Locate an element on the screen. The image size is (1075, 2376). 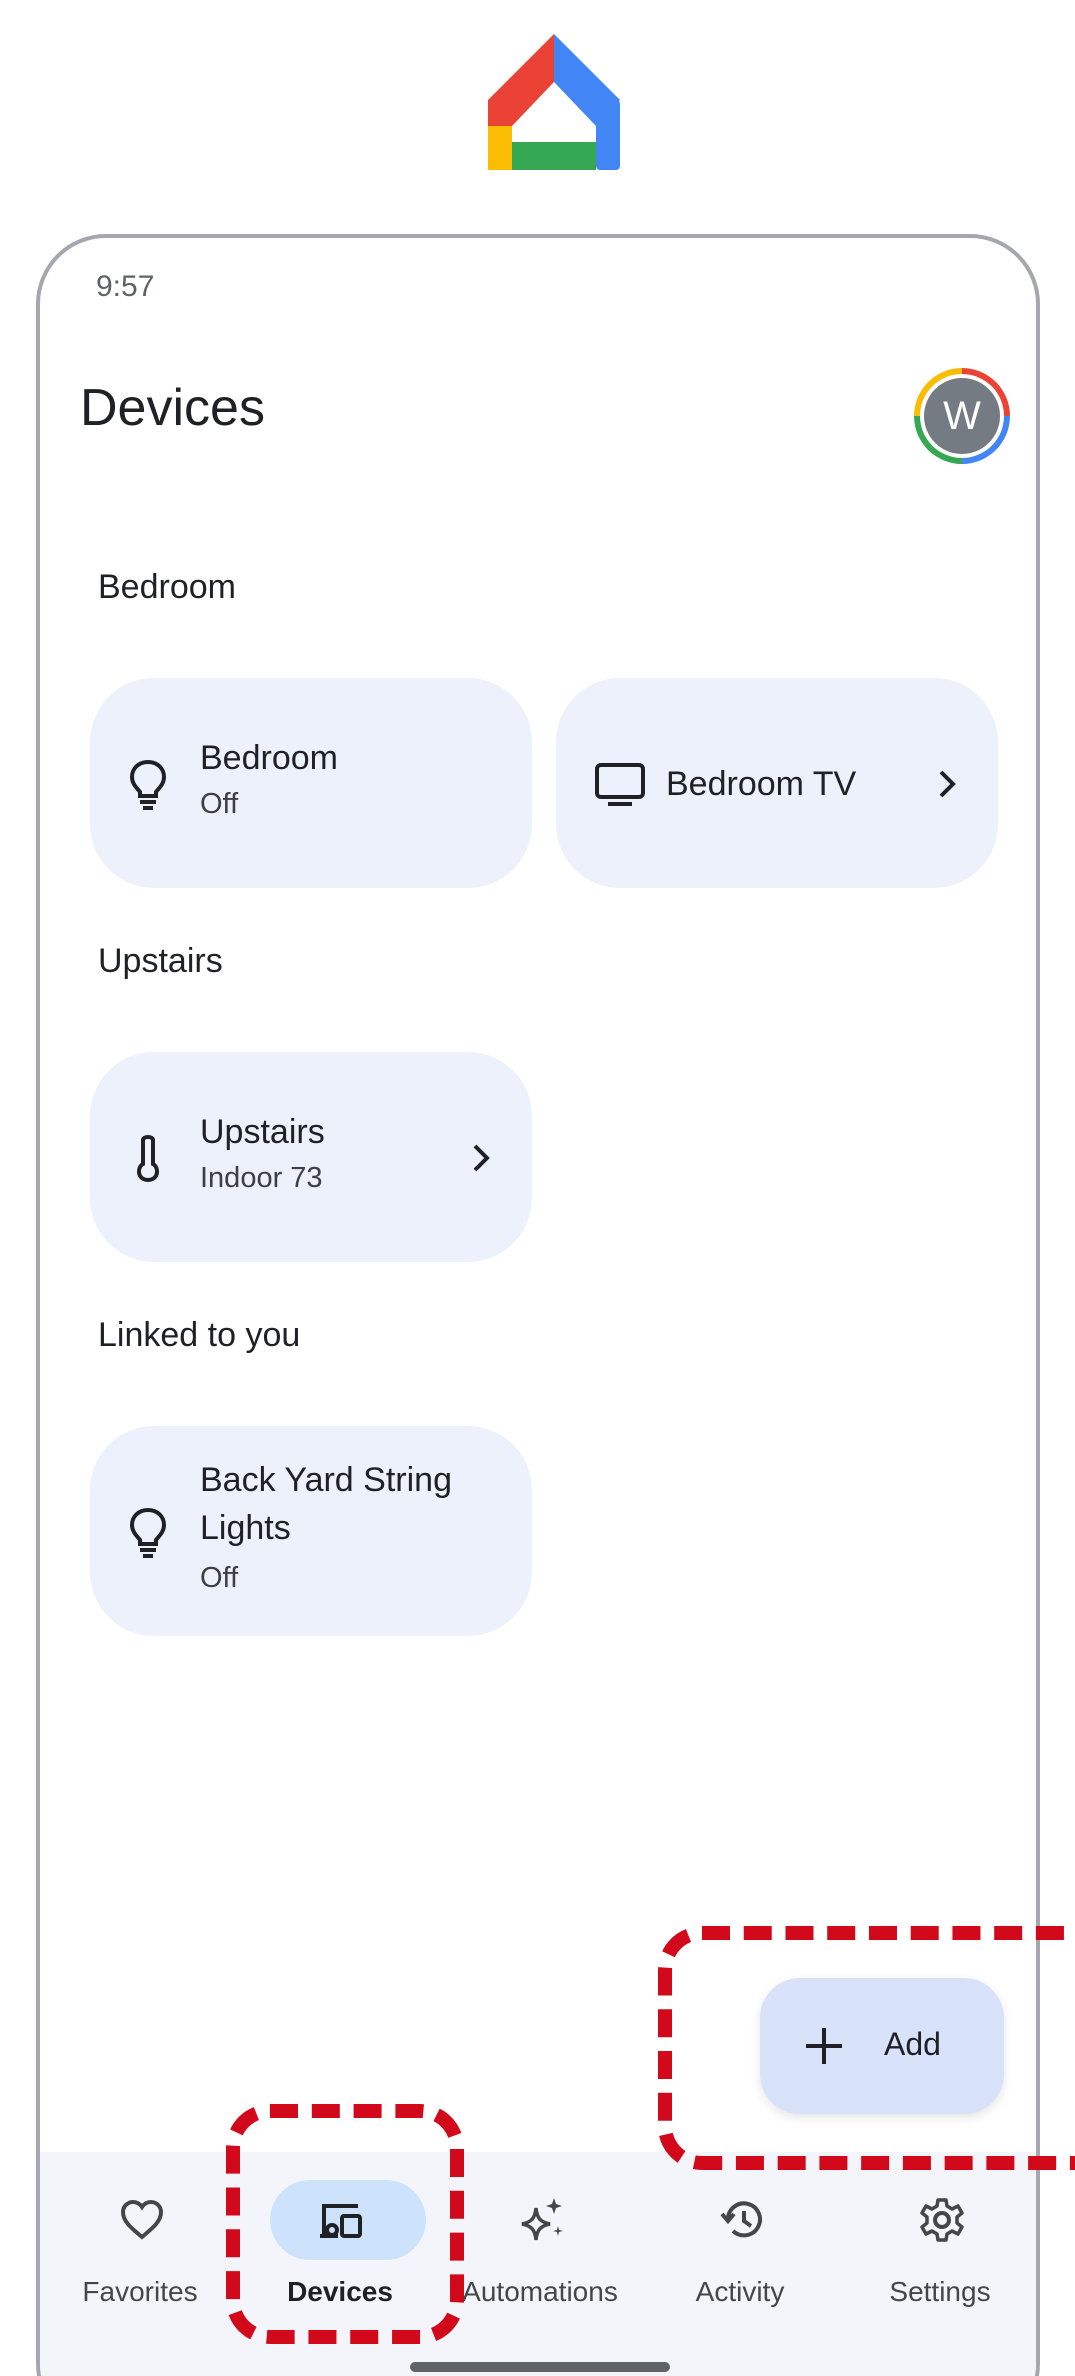
nav-item-favorites: Favorites is located at coordinates (140, 2252).